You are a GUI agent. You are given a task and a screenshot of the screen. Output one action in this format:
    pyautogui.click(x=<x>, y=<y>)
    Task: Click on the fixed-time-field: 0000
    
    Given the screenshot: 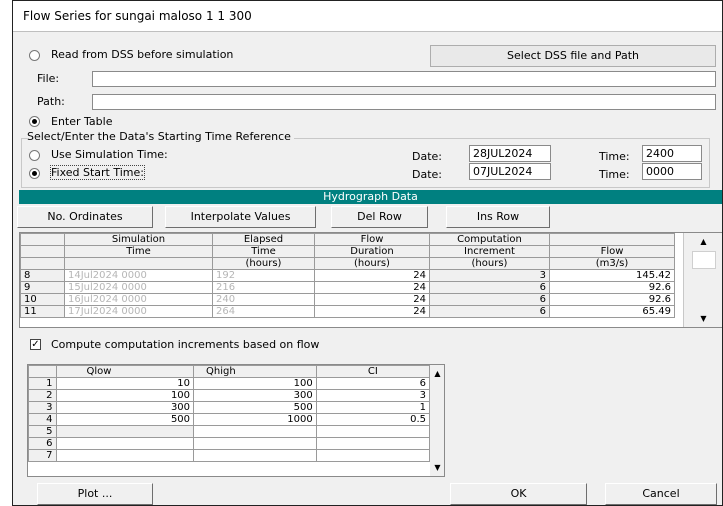 What is the action you would take?
    pyautogui.click(x=672, y=171)
    